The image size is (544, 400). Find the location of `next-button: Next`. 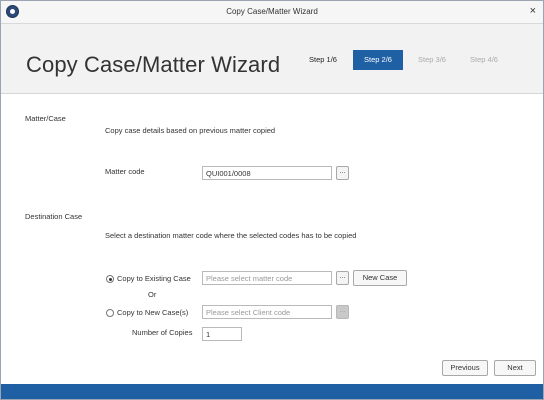

next-button: Next is located at coordinates (515, 368).